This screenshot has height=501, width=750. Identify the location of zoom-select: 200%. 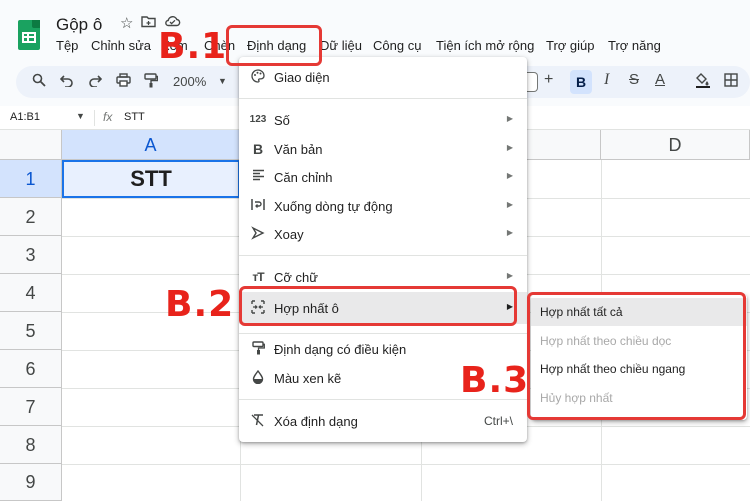
(189, 81).